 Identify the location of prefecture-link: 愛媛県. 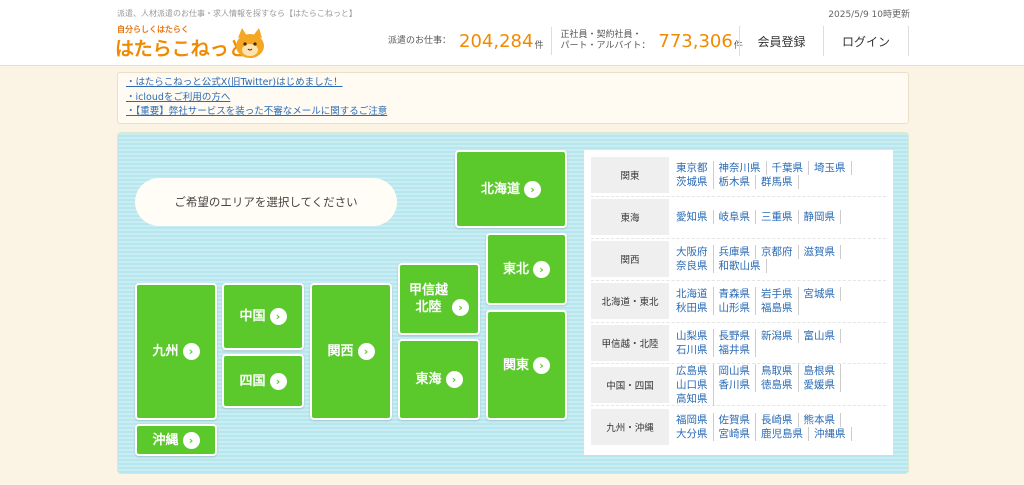
(822, 384).